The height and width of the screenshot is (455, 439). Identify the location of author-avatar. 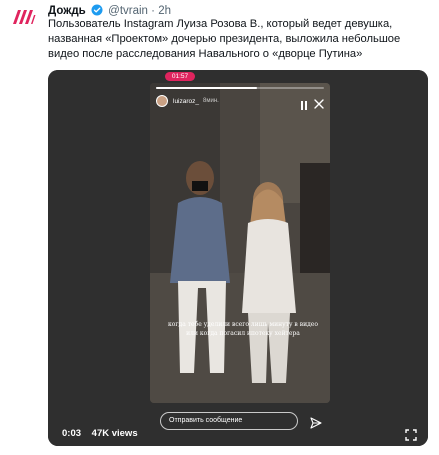
(24, 18).